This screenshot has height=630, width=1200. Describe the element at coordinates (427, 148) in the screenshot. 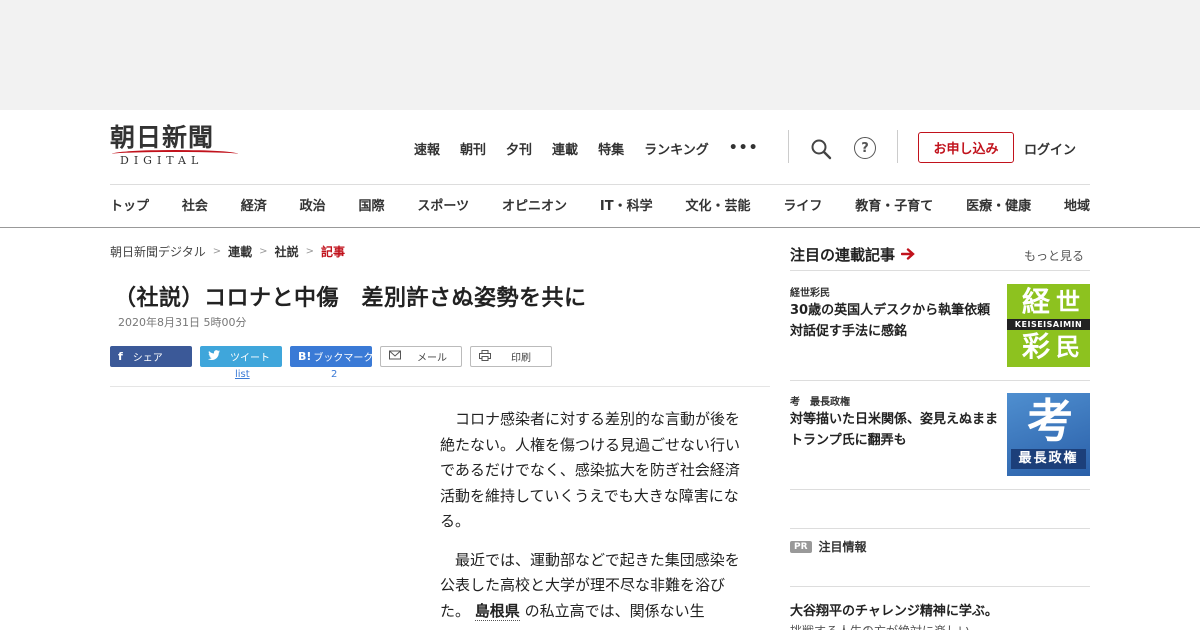

I see `top-nav-sokuho: 速報` at that location.